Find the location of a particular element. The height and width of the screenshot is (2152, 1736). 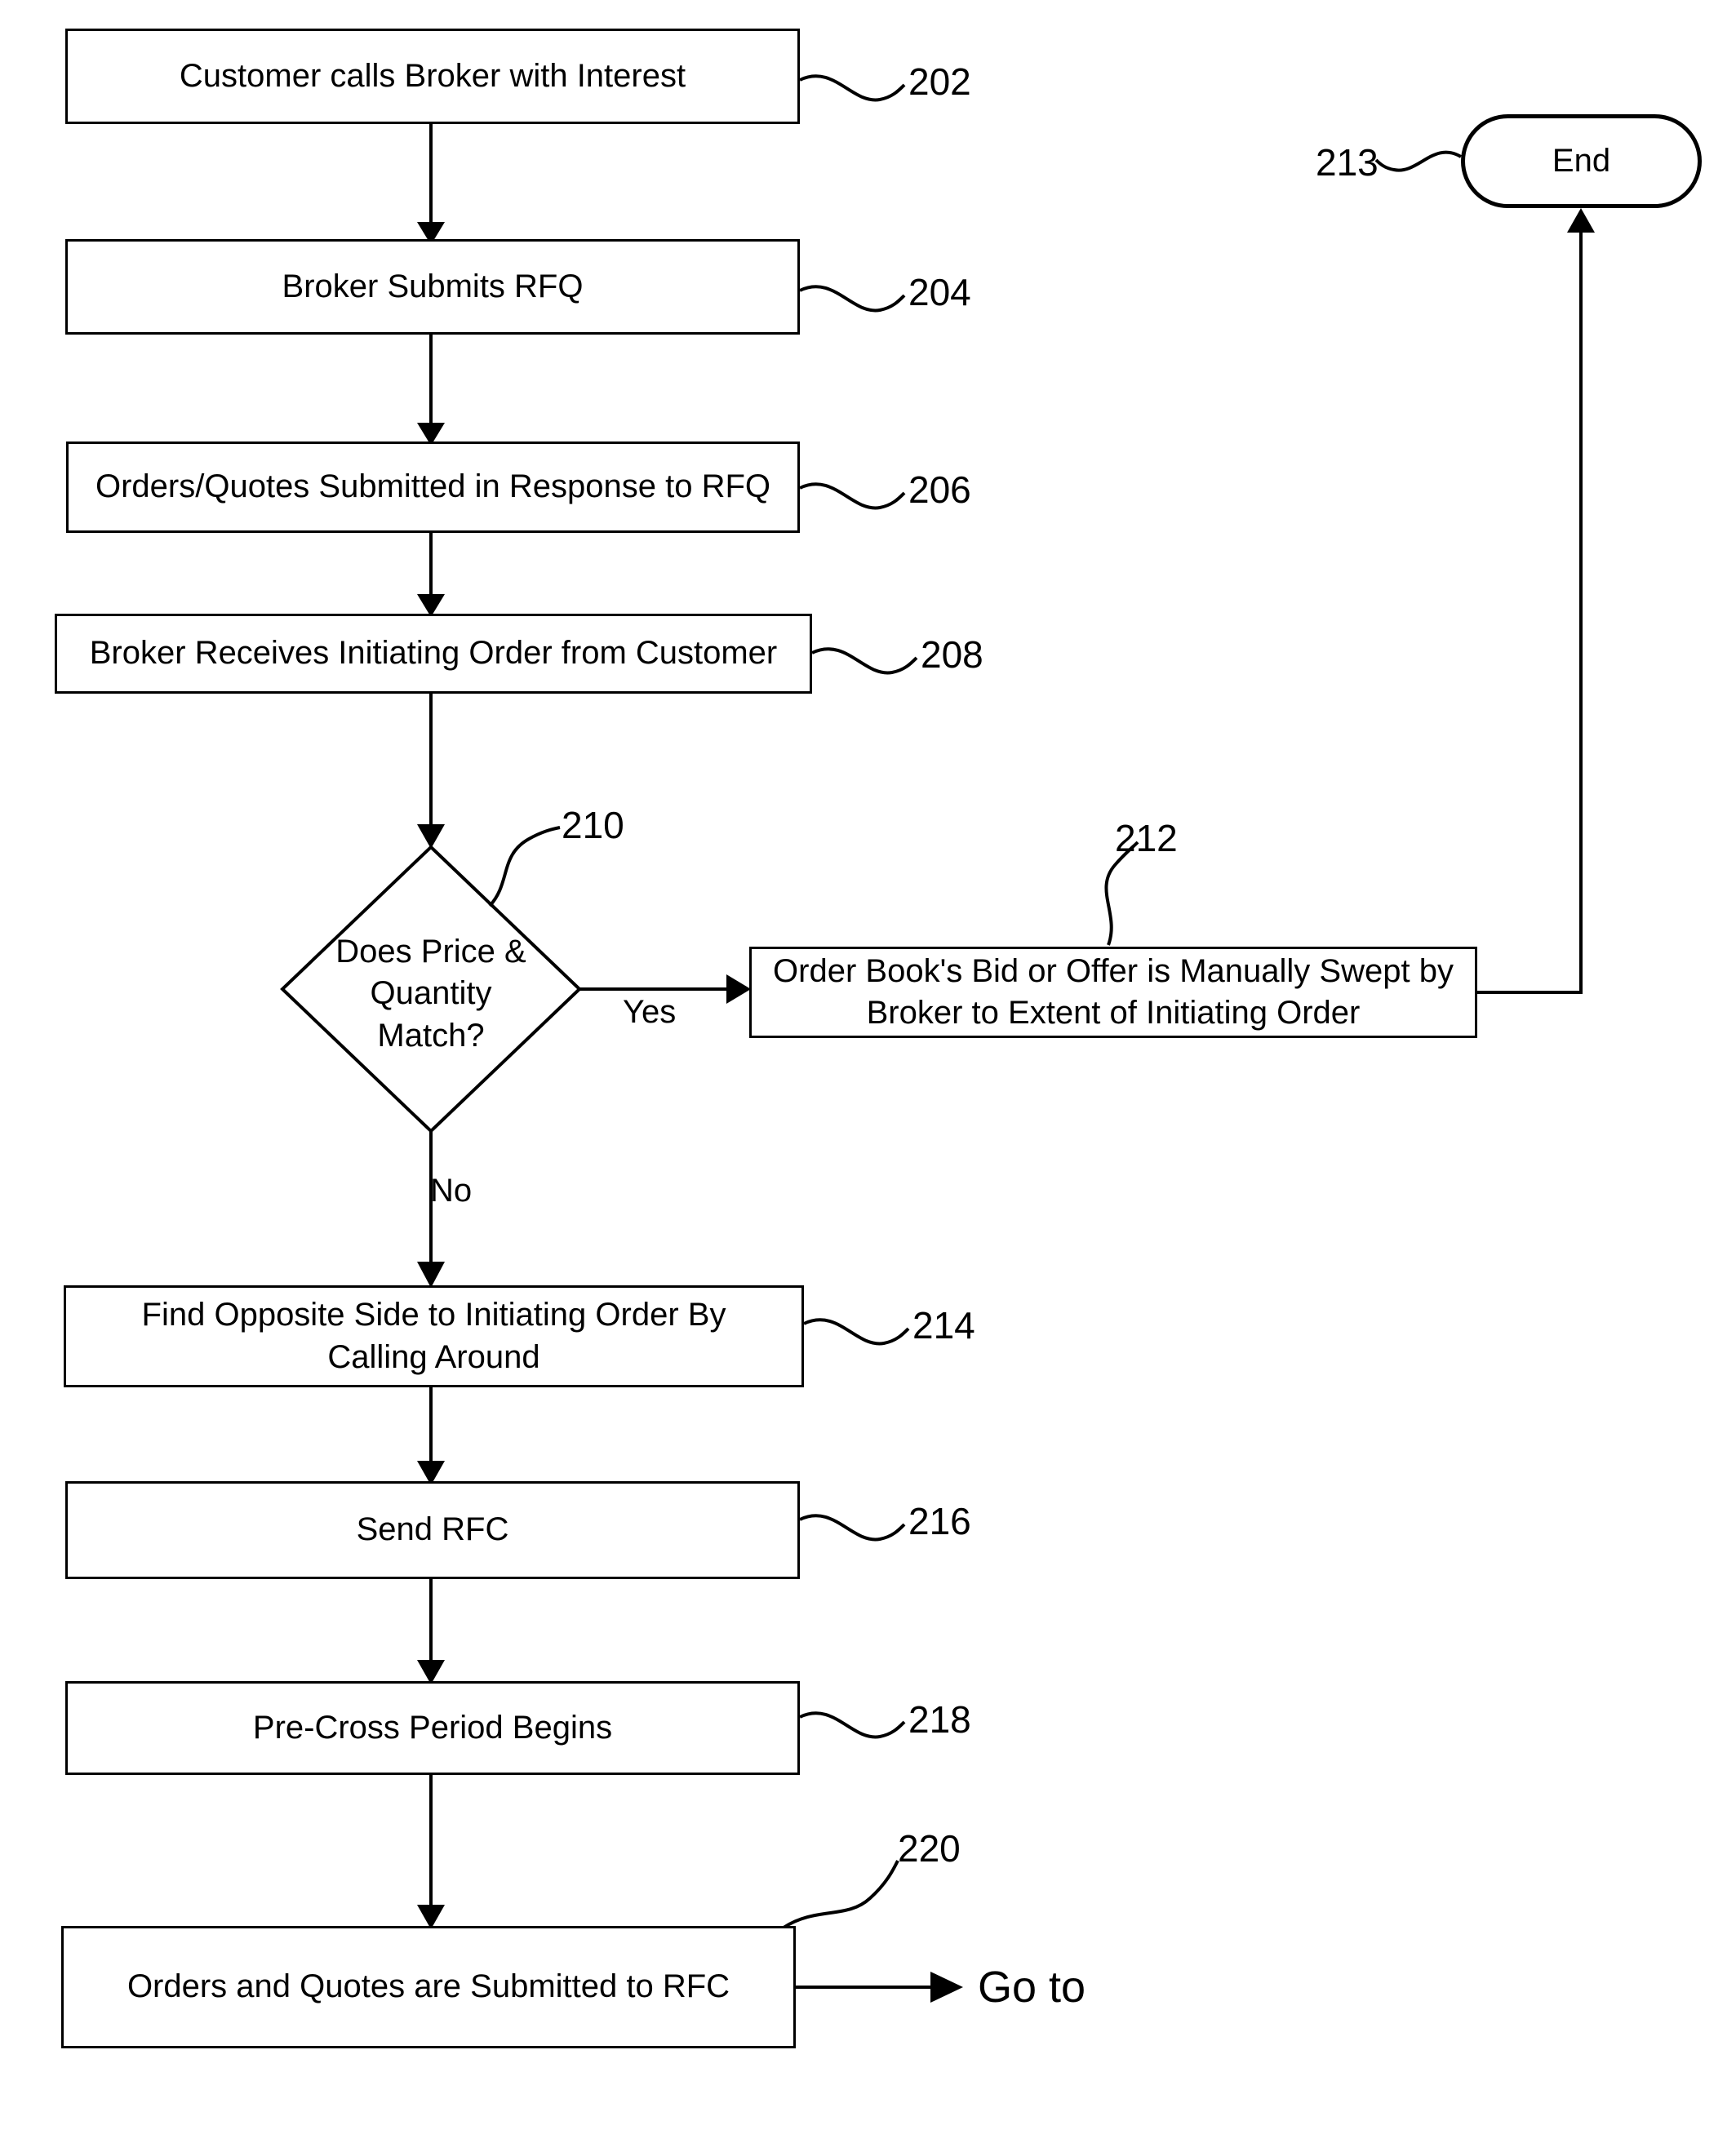

process-node-204: Broker Submits RFQ is located at coordinates (433, 287).